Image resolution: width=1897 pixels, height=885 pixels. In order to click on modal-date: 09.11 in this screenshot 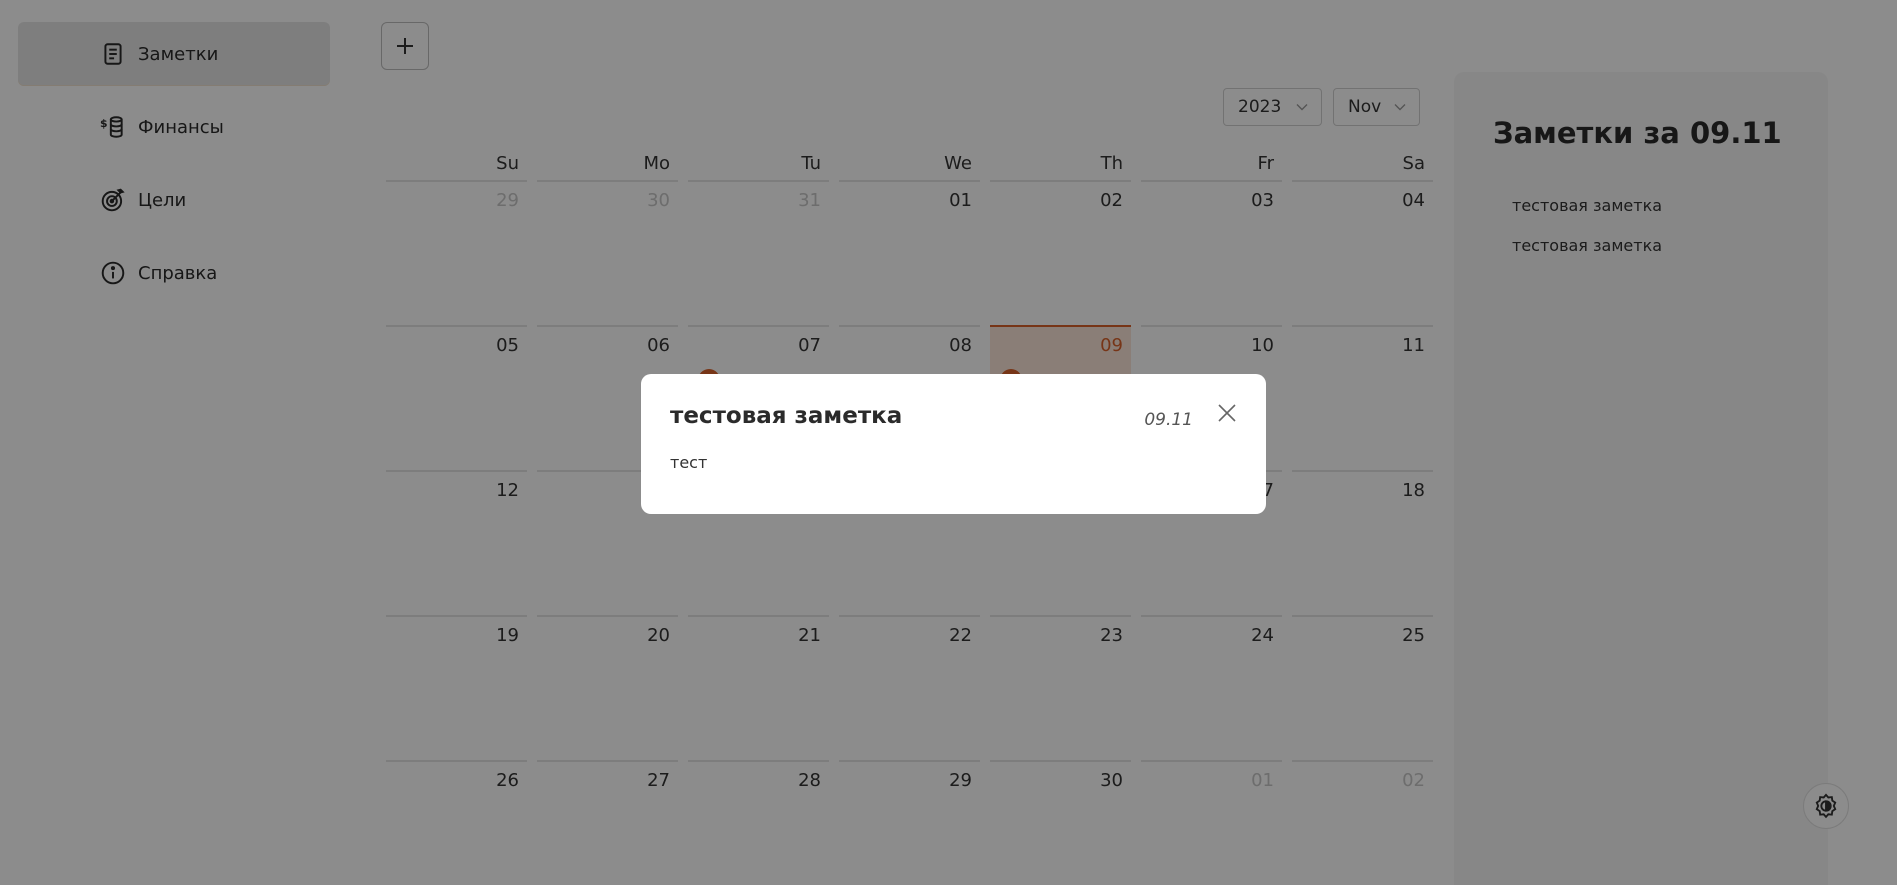, I will do `click(1168, 420)`.